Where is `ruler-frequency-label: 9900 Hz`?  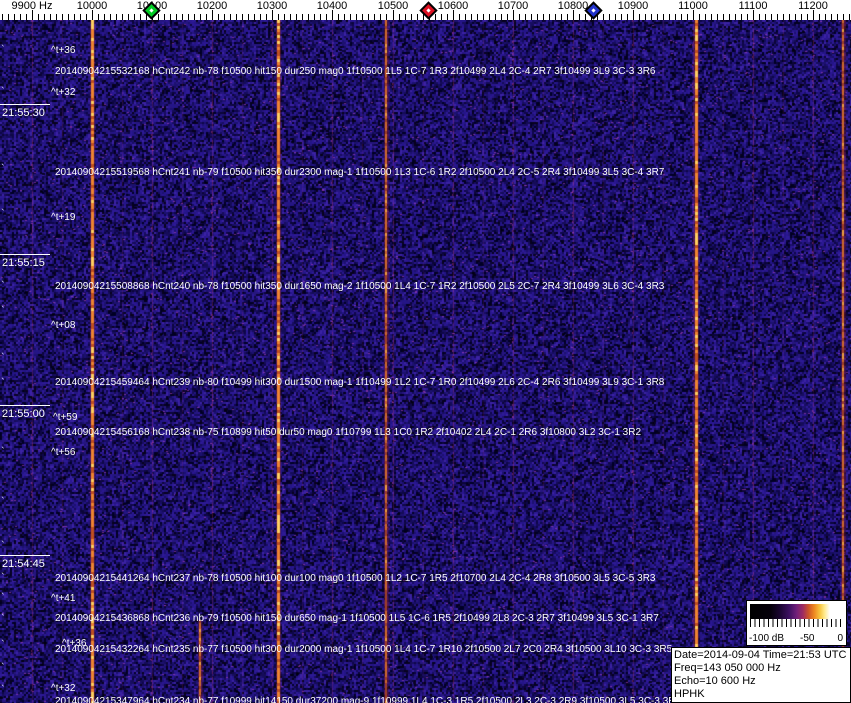 ruler-frequency-label: 9900 Hz is located at coordinates (32, 6).